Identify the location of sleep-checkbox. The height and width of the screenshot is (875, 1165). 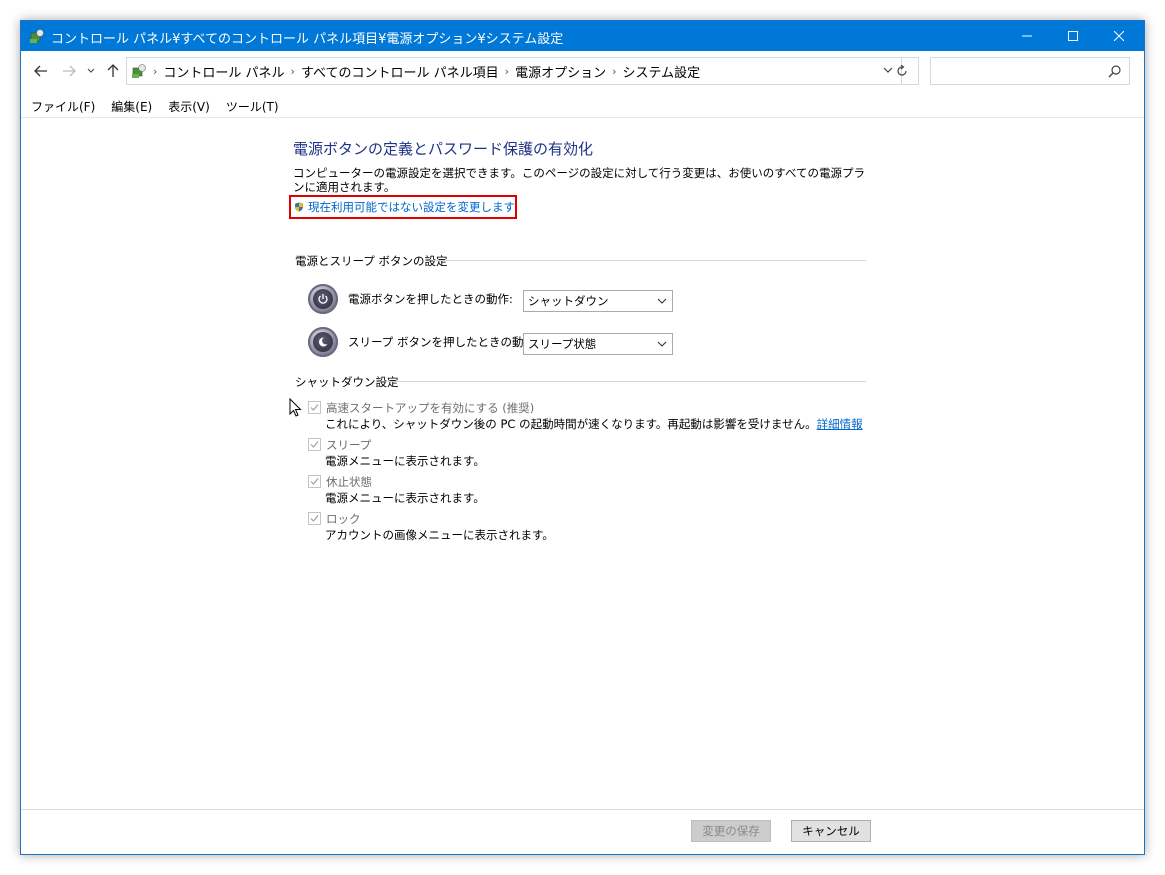
(314, 444).